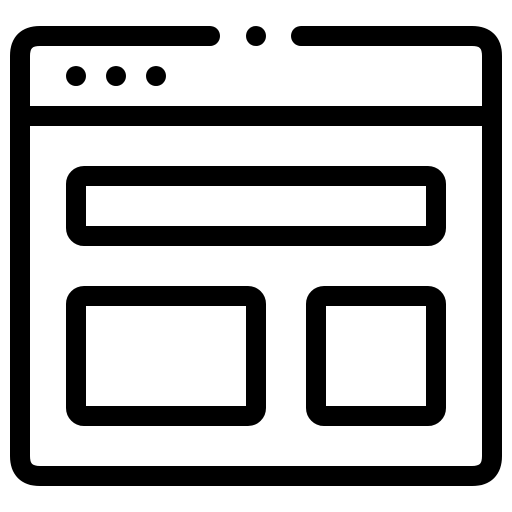 The image size is (512, 512). Describe the element at coordinates (256, 206) in the screenshot. I see `header-panel` at that location.